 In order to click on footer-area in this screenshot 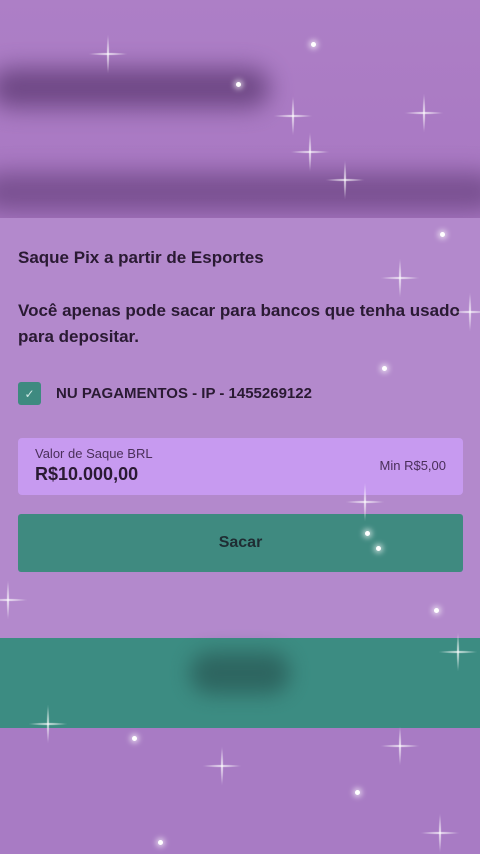, I will do `click(240, 791)`.